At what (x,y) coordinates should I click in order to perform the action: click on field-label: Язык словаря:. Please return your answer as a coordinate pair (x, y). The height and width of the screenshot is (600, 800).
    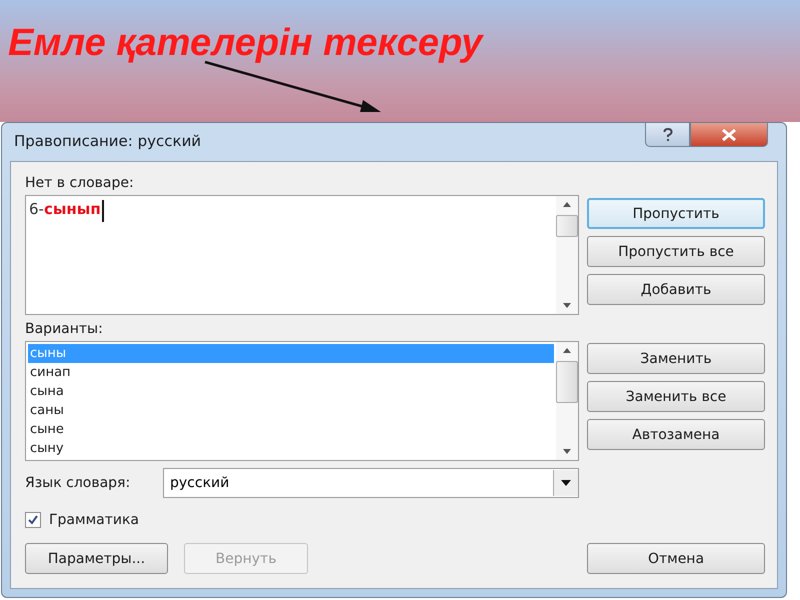
    Looking at the image, I should click on (78, 483).